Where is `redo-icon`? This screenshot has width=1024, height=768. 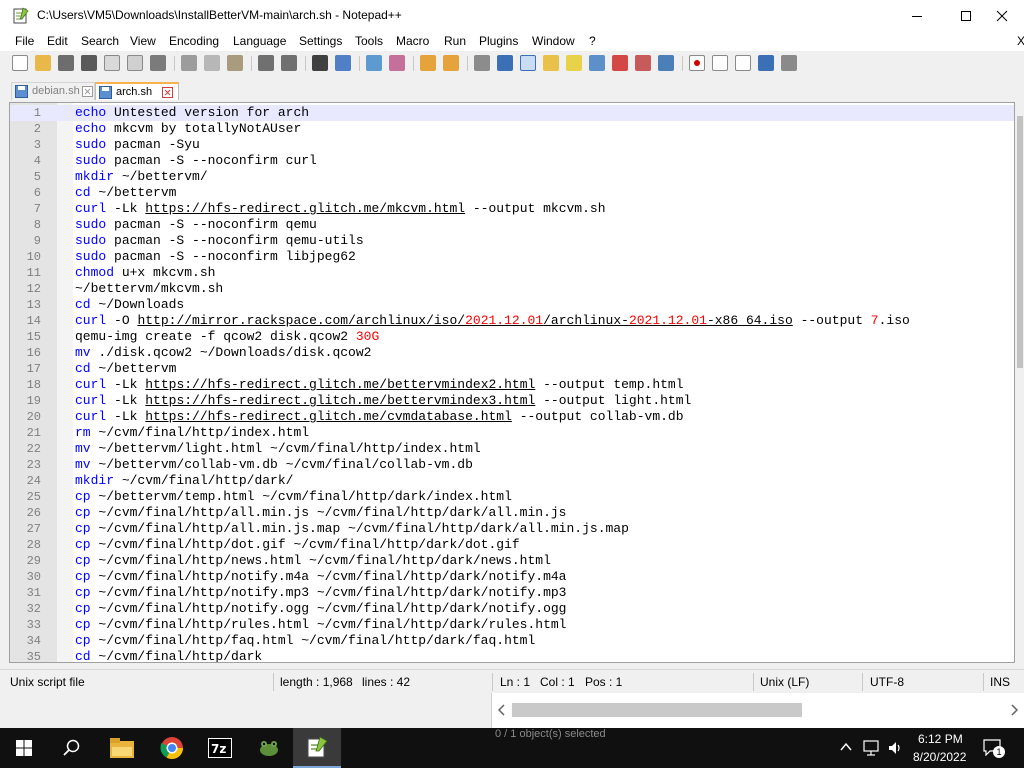 redo-icon is located at coordinates (289, 63).